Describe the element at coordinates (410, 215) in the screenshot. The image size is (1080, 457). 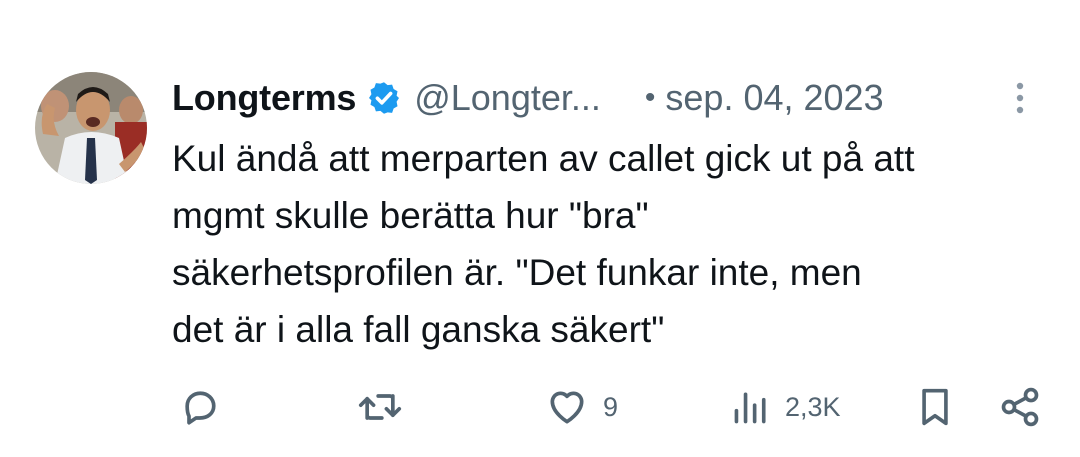
I see `tweet-text-line: mgmt skulle berätta hur "bra"` at that location.